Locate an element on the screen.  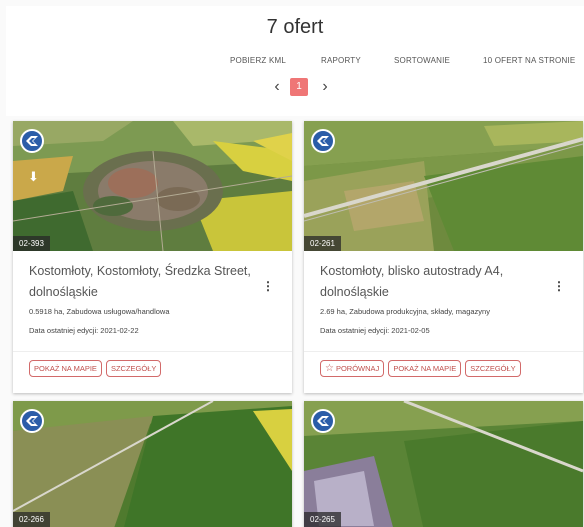
page-1-button: 1 is located at coordinates (299, 87).